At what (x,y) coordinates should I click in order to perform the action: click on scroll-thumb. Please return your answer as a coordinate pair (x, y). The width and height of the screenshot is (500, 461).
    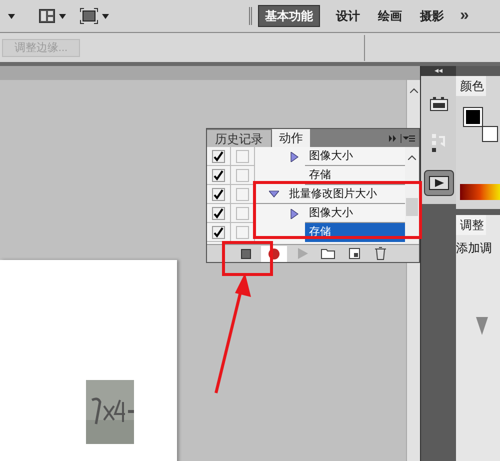
    Looking at the image, I should click on (412, 207).